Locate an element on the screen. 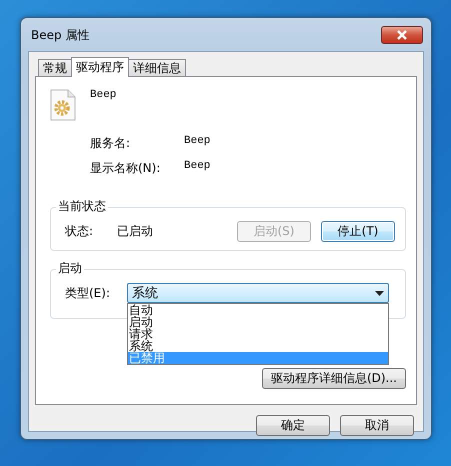 The image size is (451, 466). close-icon is located at coordinates (402, 35).